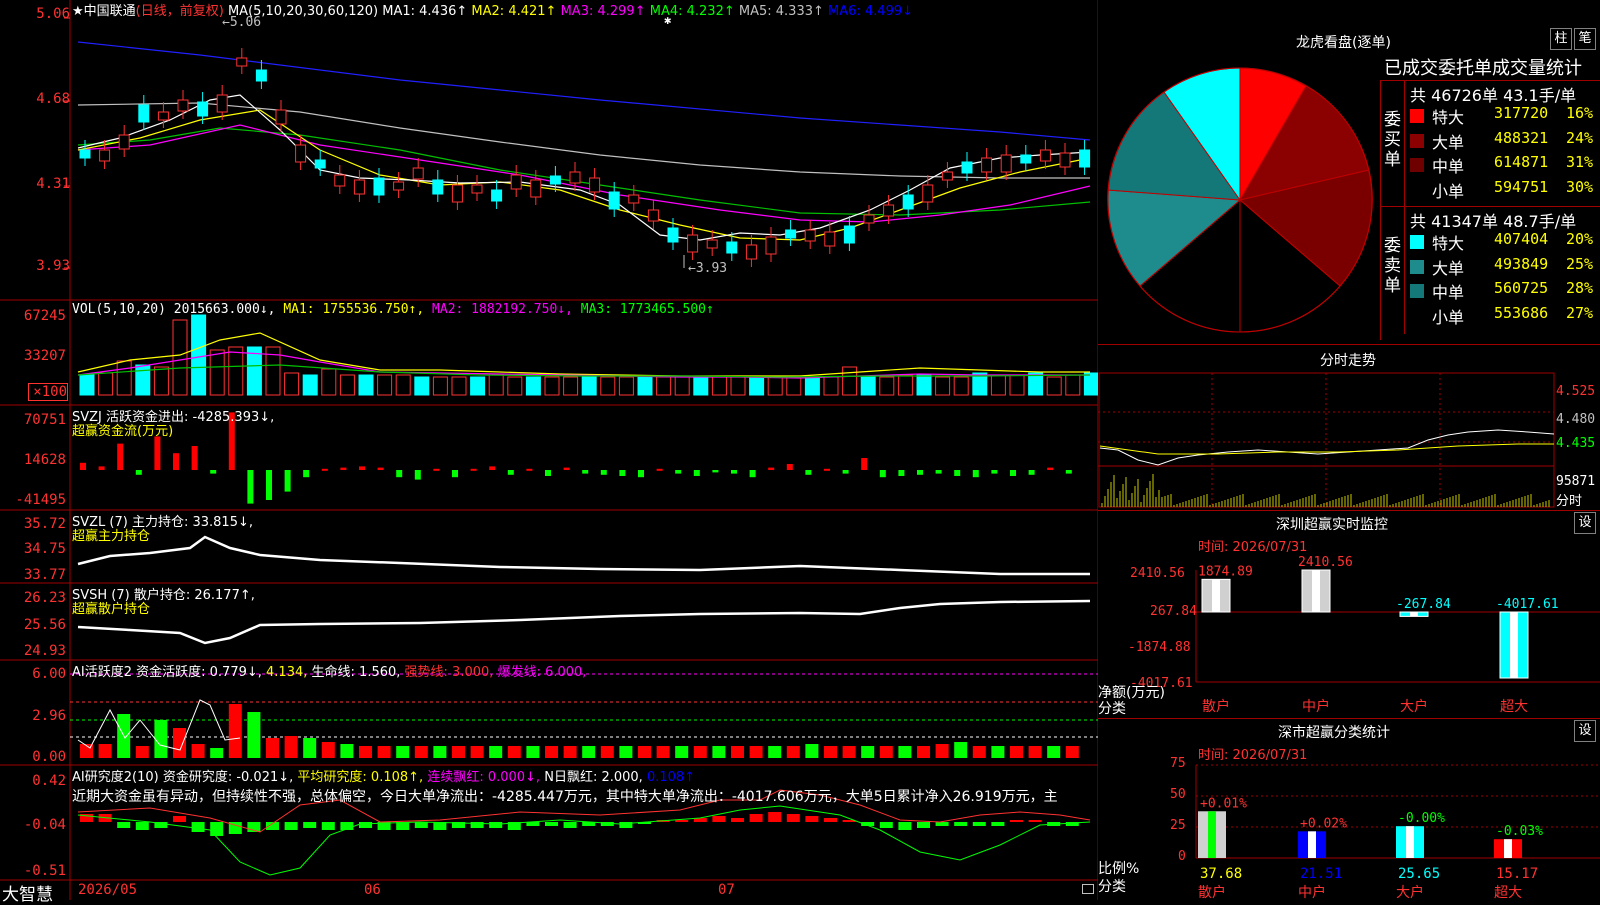 Image resolution: width=1600 pixels, height=905 pixels. I want to click on cls-axis-tick: 25, so click(1178, 825).